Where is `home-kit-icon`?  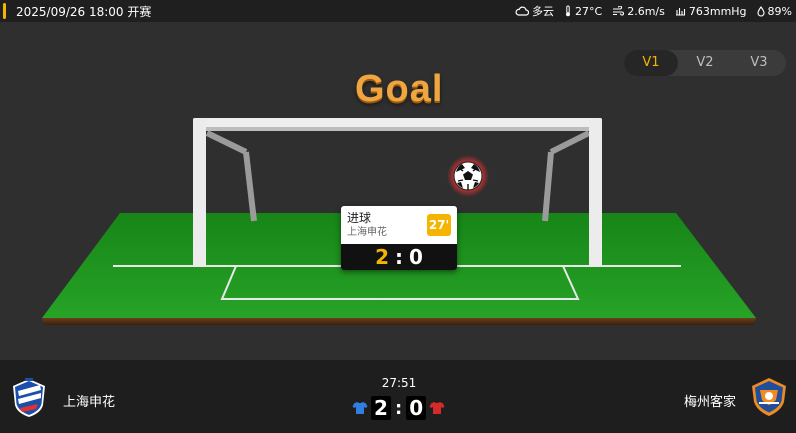 home-kit-icon is located at coordinates (360, 408).